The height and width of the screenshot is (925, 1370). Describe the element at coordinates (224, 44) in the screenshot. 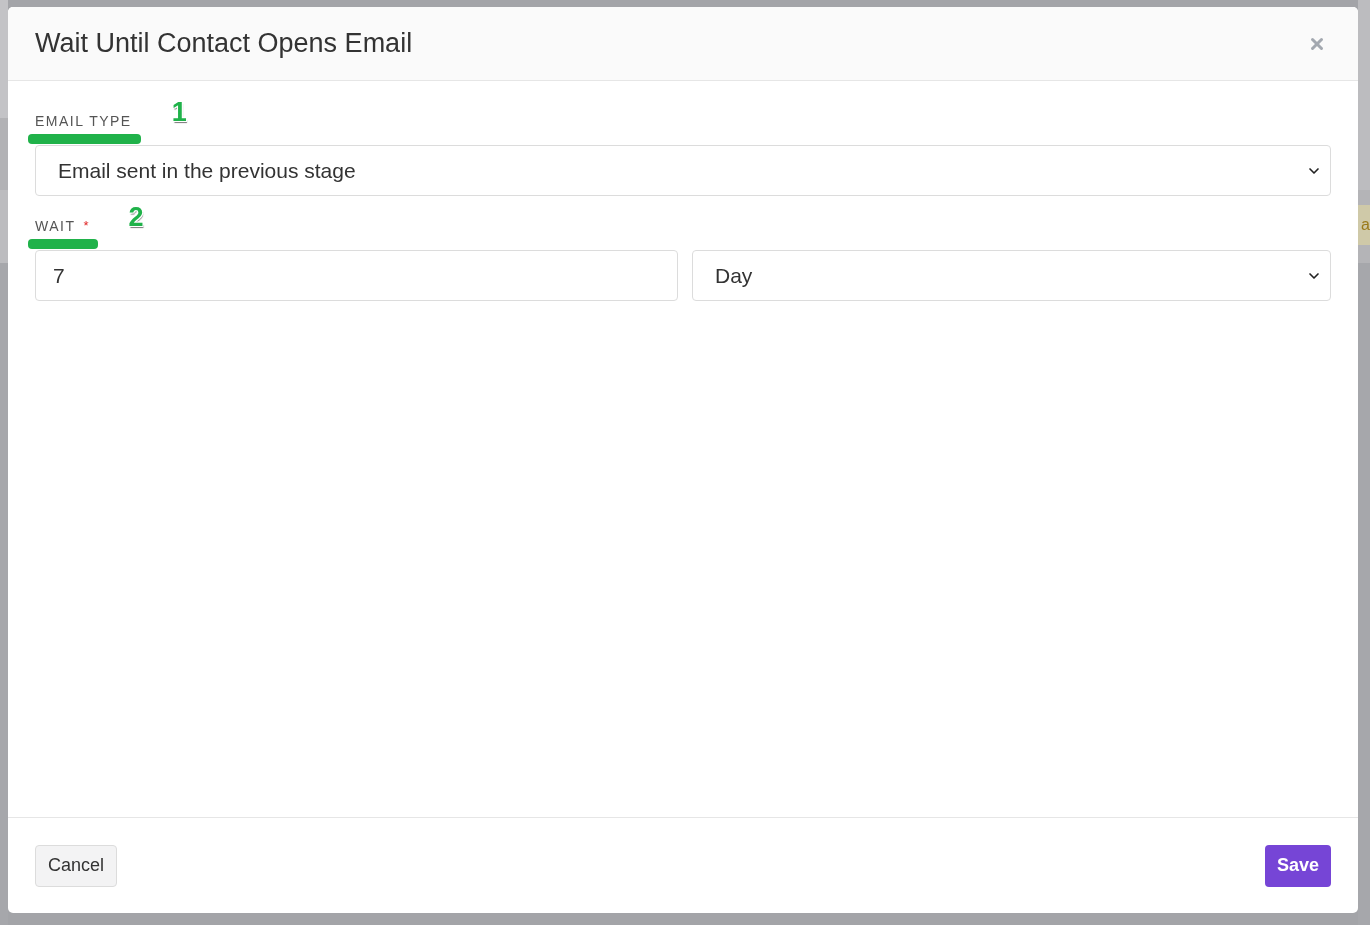

I see `dialog-title: Wait Until Contact Opens Email` at that location.